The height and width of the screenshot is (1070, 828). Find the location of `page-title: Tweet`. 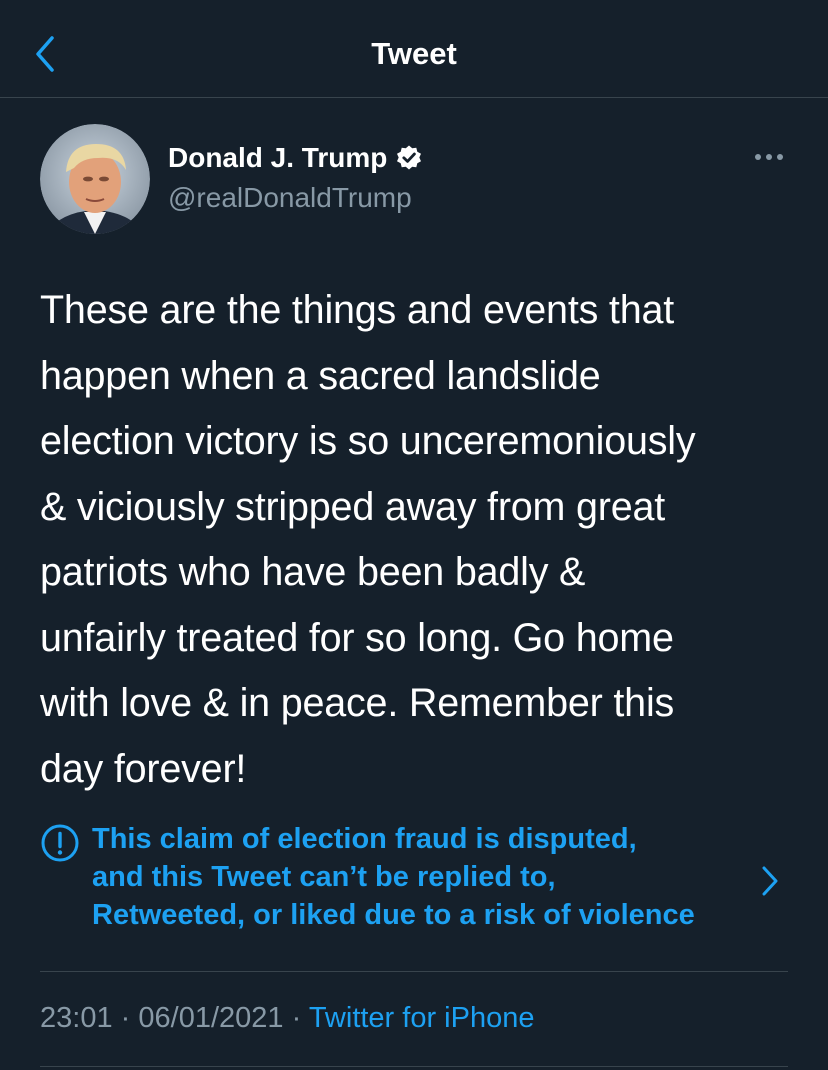

page-title: Tweet is located at coordinates (414, 53).